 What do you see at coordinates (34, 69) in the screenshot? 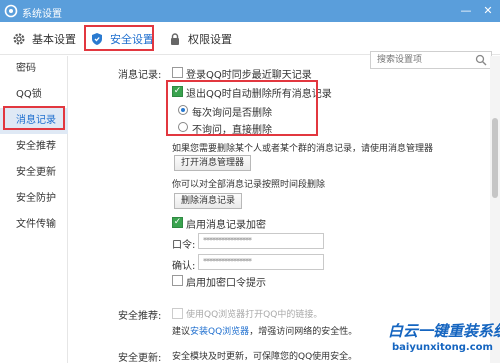
I see `sidebar-item-password: 密码` at bounding box center [34, 69].